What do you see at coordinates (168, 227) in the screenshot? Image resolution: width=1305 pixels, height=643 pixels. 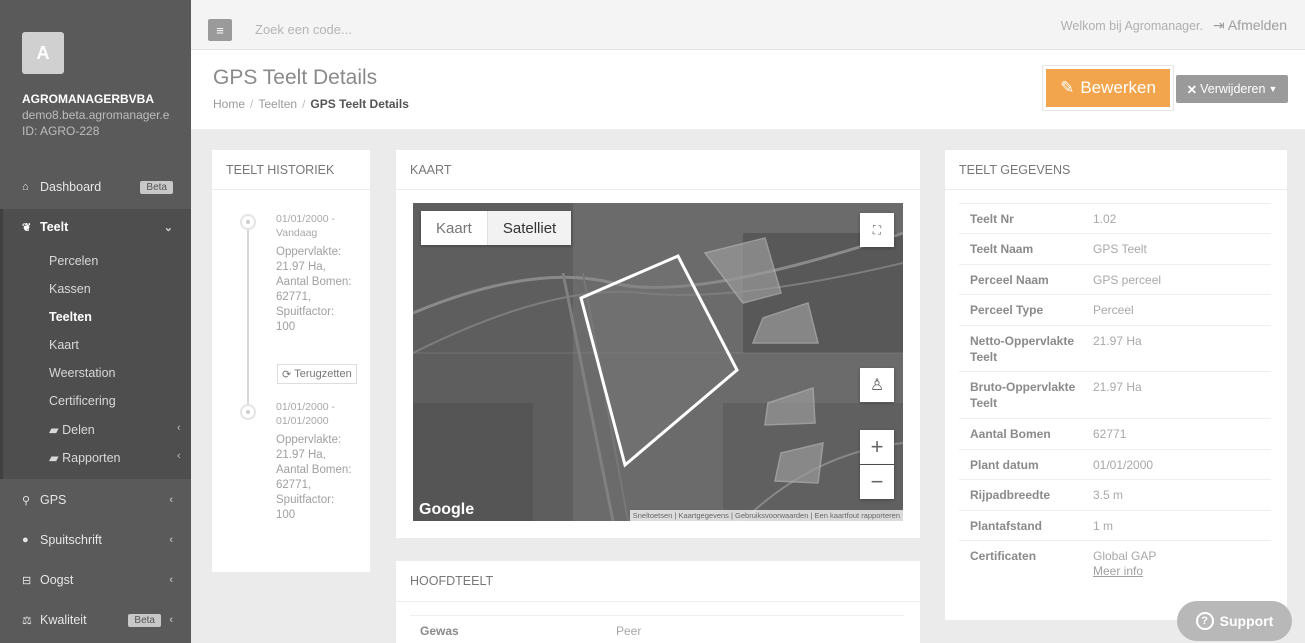 I see `chevron-down-icon: ⌄` at bounding box center [168, 227].